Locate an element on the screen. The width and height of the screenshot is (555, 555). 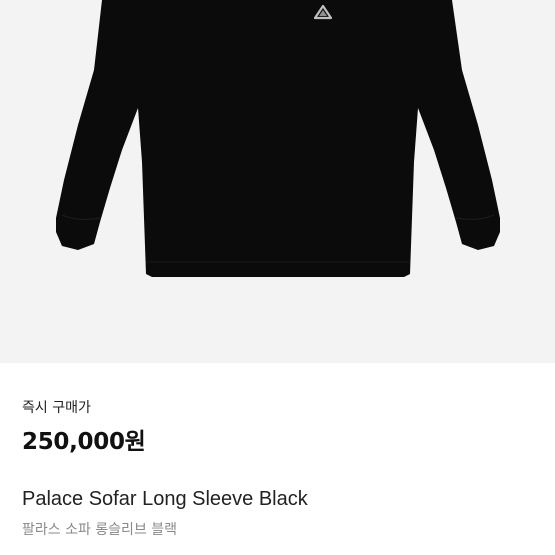
instant-buy-label: 즉시 구매가 is located at coordinates (56, 408).